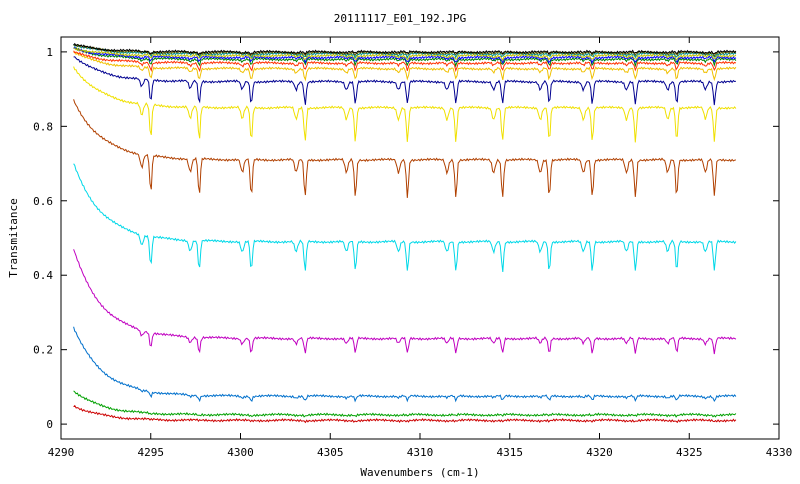  Describe the element at coordinates (49, 424) in the screenshot. I see `y-tick-label: 0` at that location.